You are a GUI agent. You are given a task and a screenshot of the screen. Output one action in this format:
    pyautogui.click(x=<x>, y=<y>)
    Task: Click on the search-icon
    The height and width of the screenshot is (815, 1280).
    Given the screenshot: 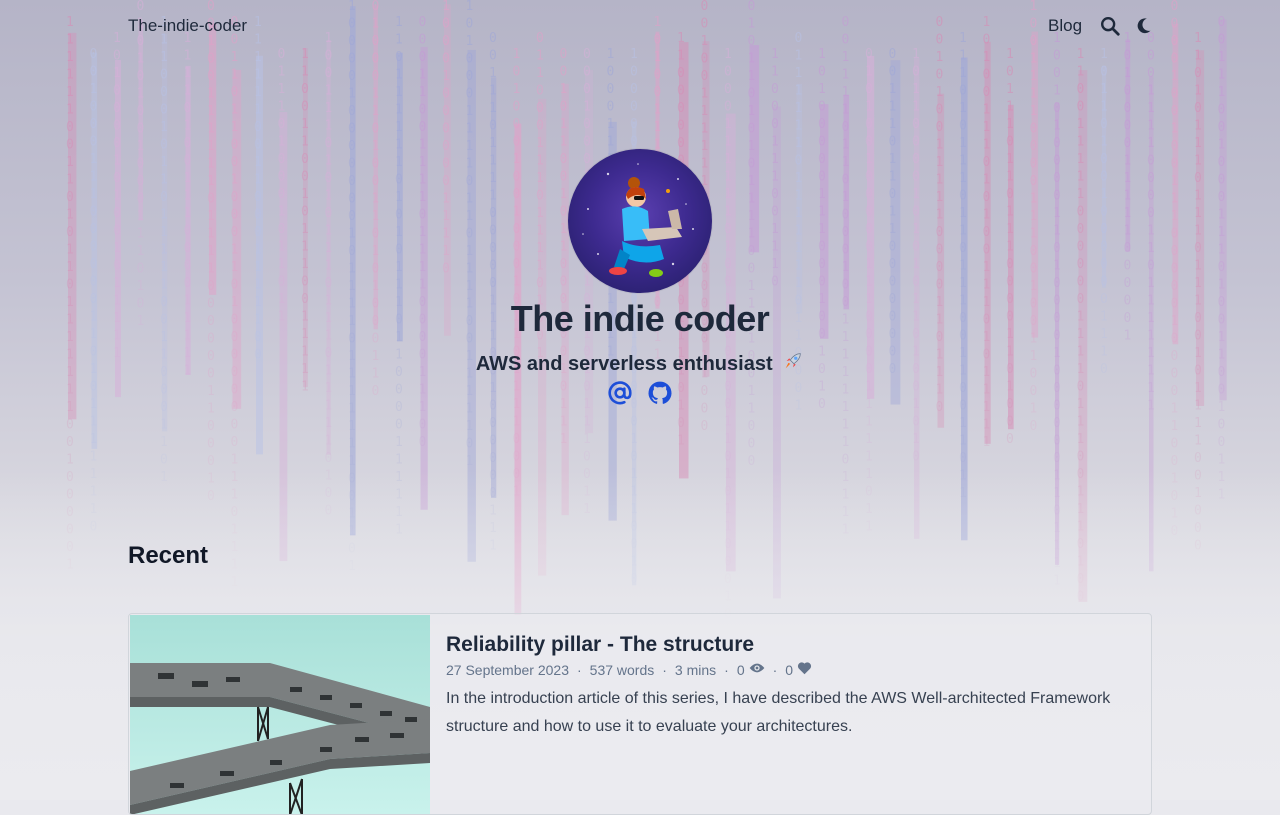 What is the action you would take?
    pyautogui.click(x=1110, y=26)
    